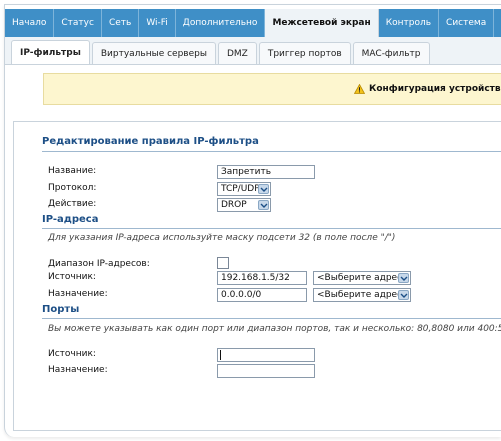  I want to click on protocol-label: Протокол:, so click(72, 188).